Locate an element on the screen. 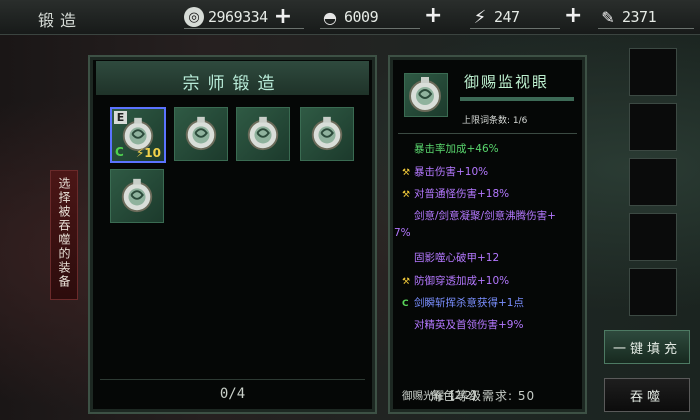 Image resolution: width=700 pixels, height=420 pixels. silver-value: 6009 is located at coordinates (361, 17).